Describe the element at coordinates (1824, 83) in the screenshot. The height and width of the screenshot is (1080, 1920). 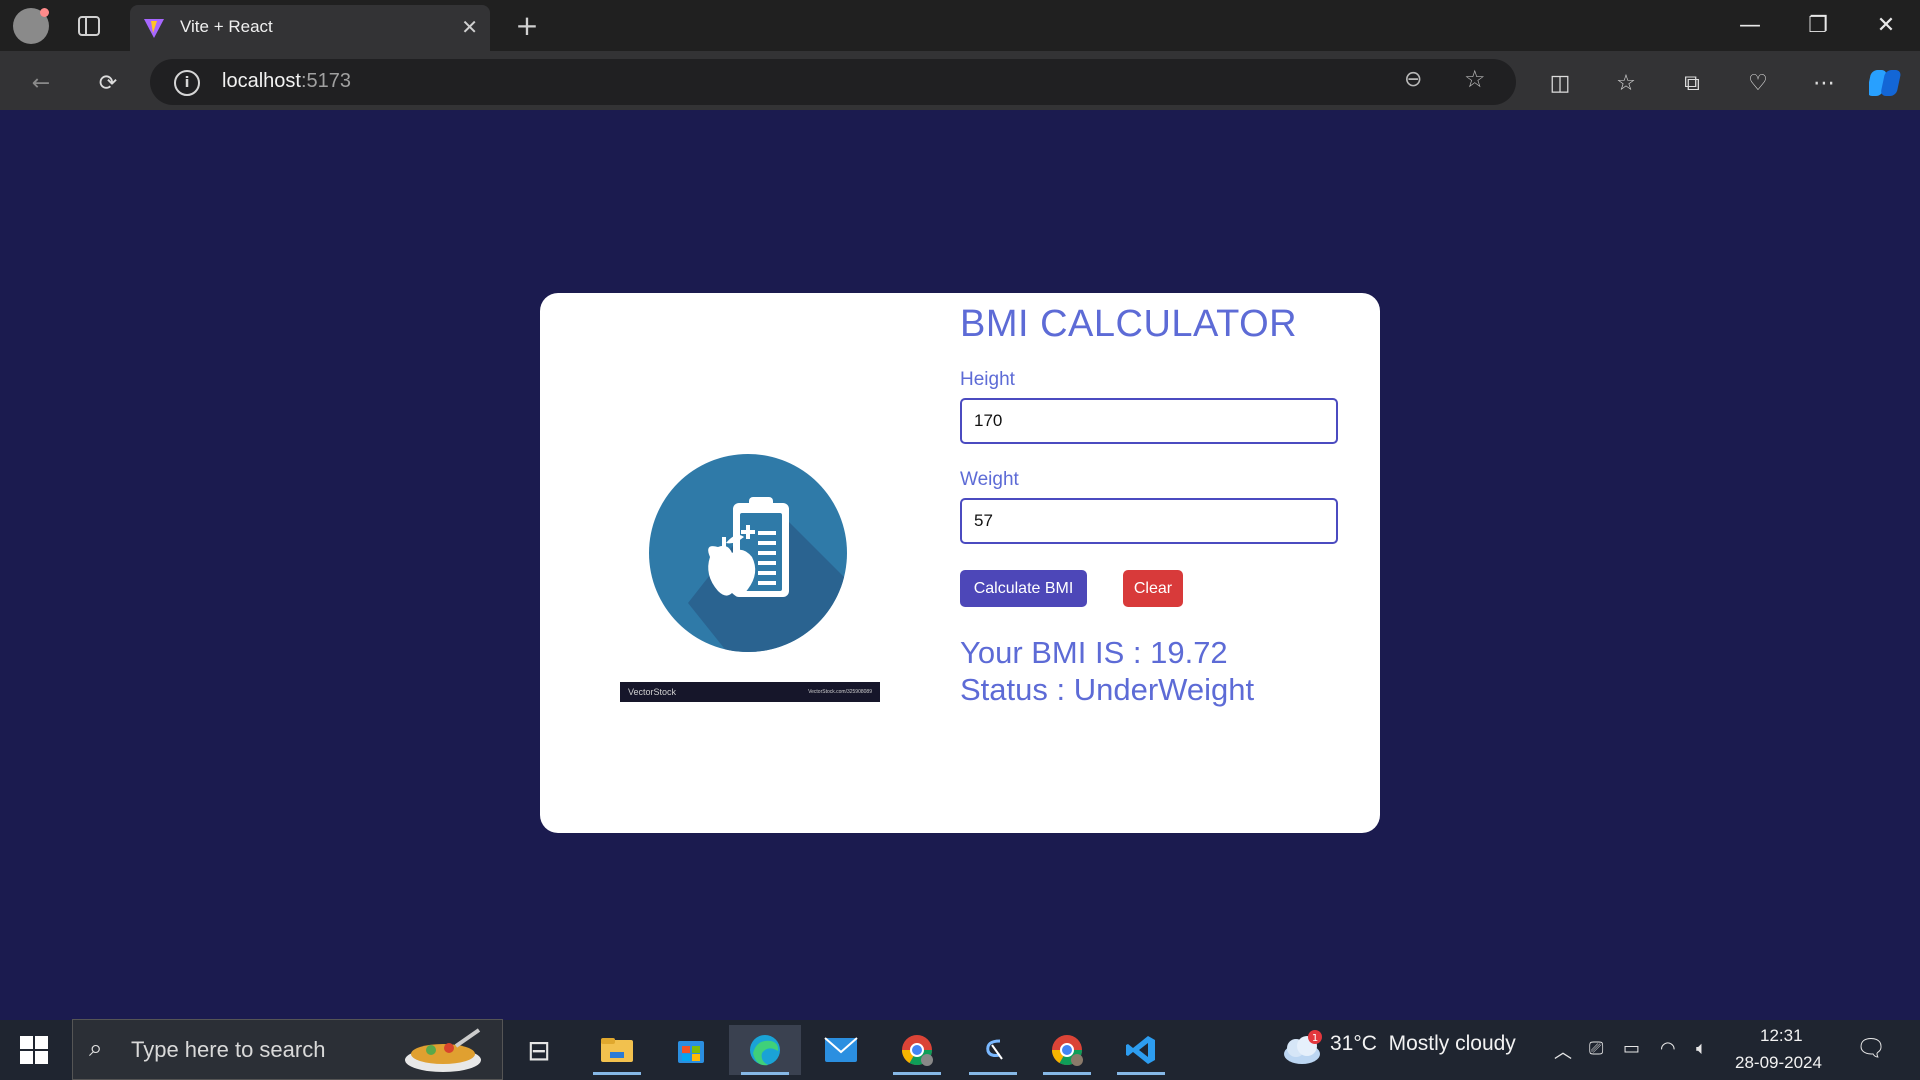
I see `more-menu-icon: ⋯` at that location.